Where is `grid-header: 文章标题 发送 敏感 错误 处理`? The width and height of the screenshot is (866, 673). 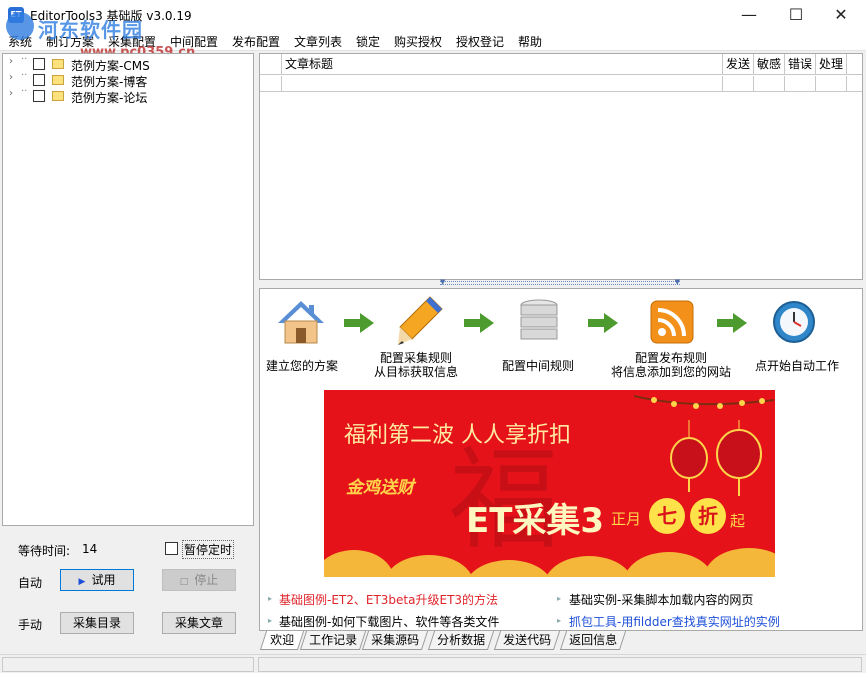
grid-header: 文章标题 发送 敏感 错误 处理 is located at coordinates (561, 64).